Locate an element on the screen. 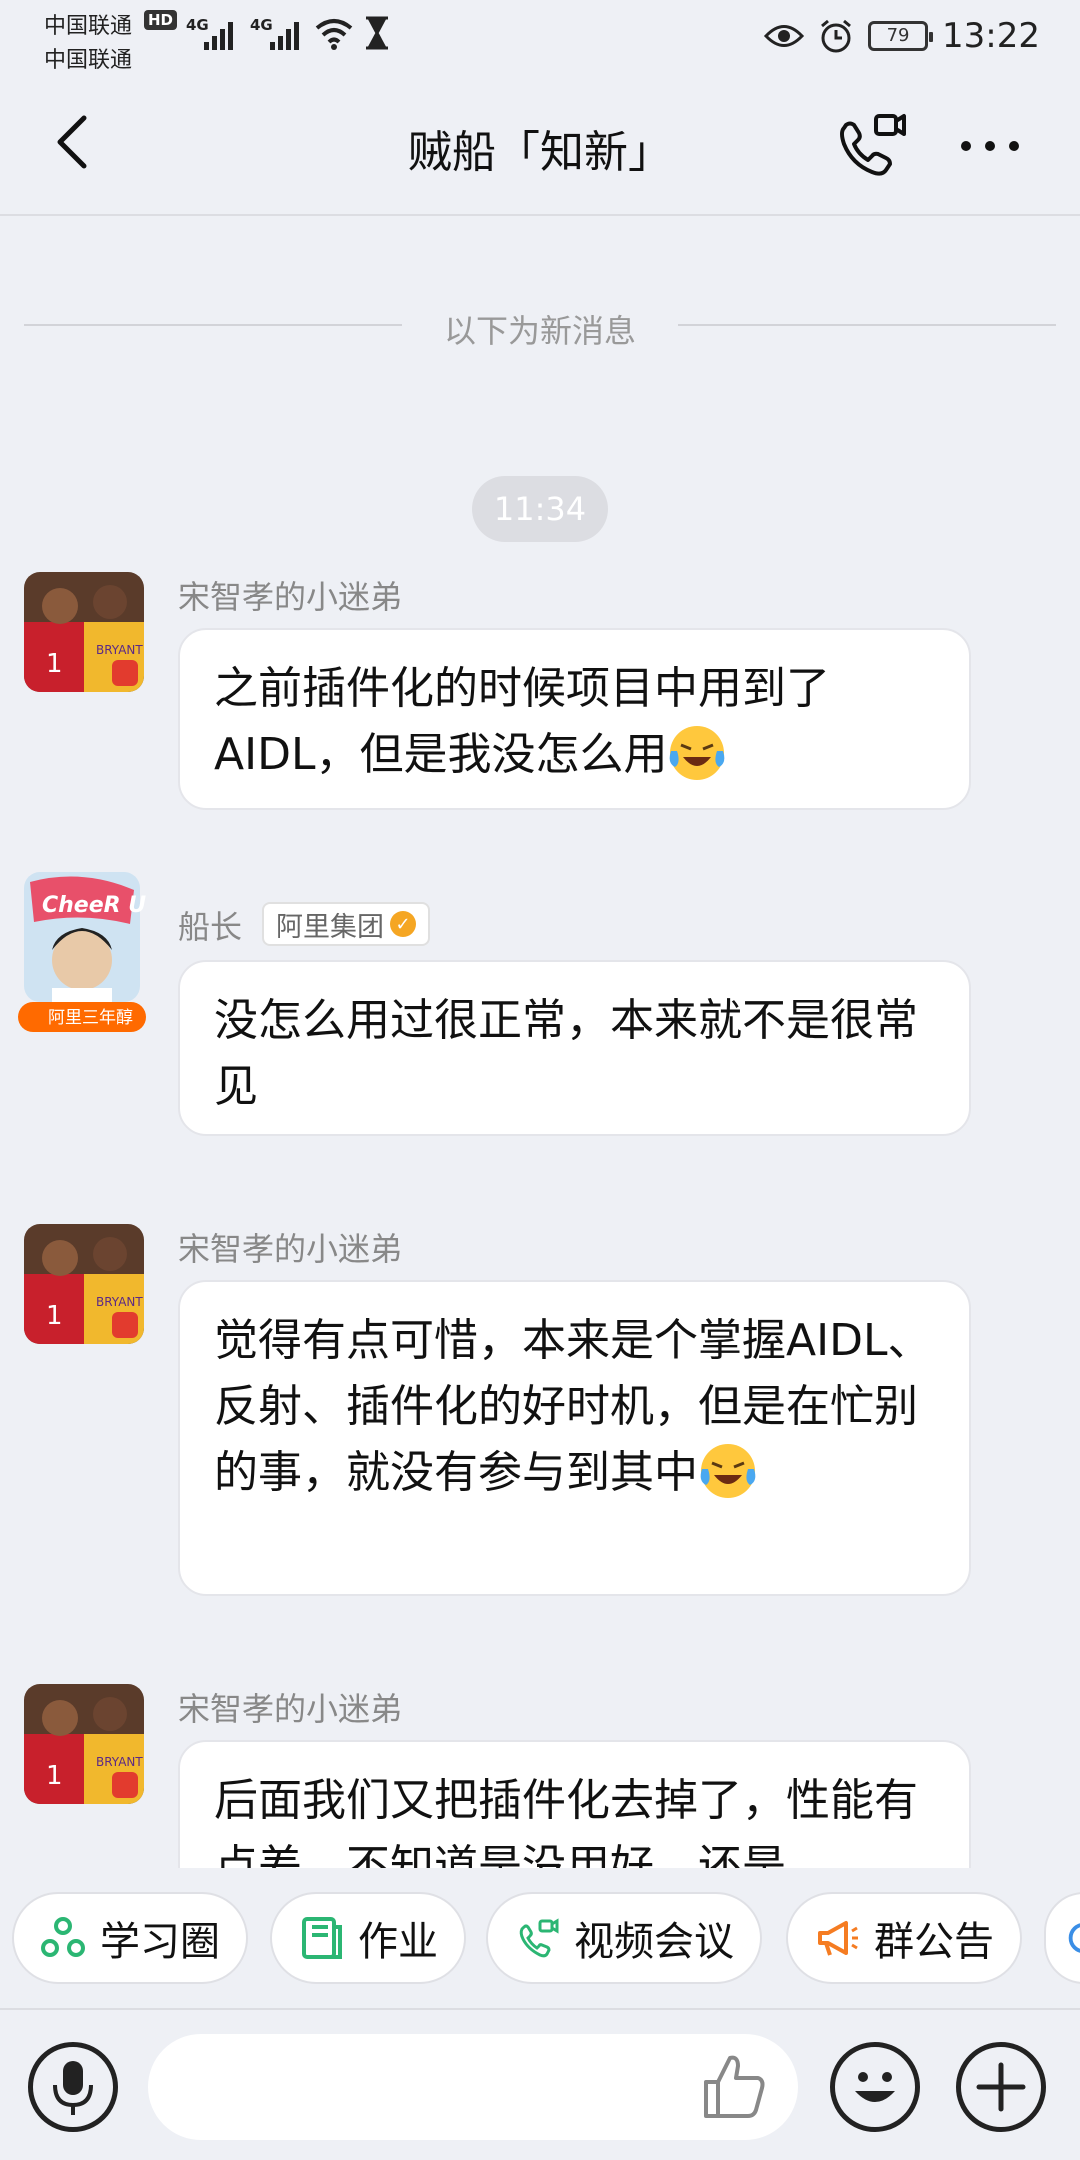  status-right-group: 79 13:22 is located at coordinates (902, 36).